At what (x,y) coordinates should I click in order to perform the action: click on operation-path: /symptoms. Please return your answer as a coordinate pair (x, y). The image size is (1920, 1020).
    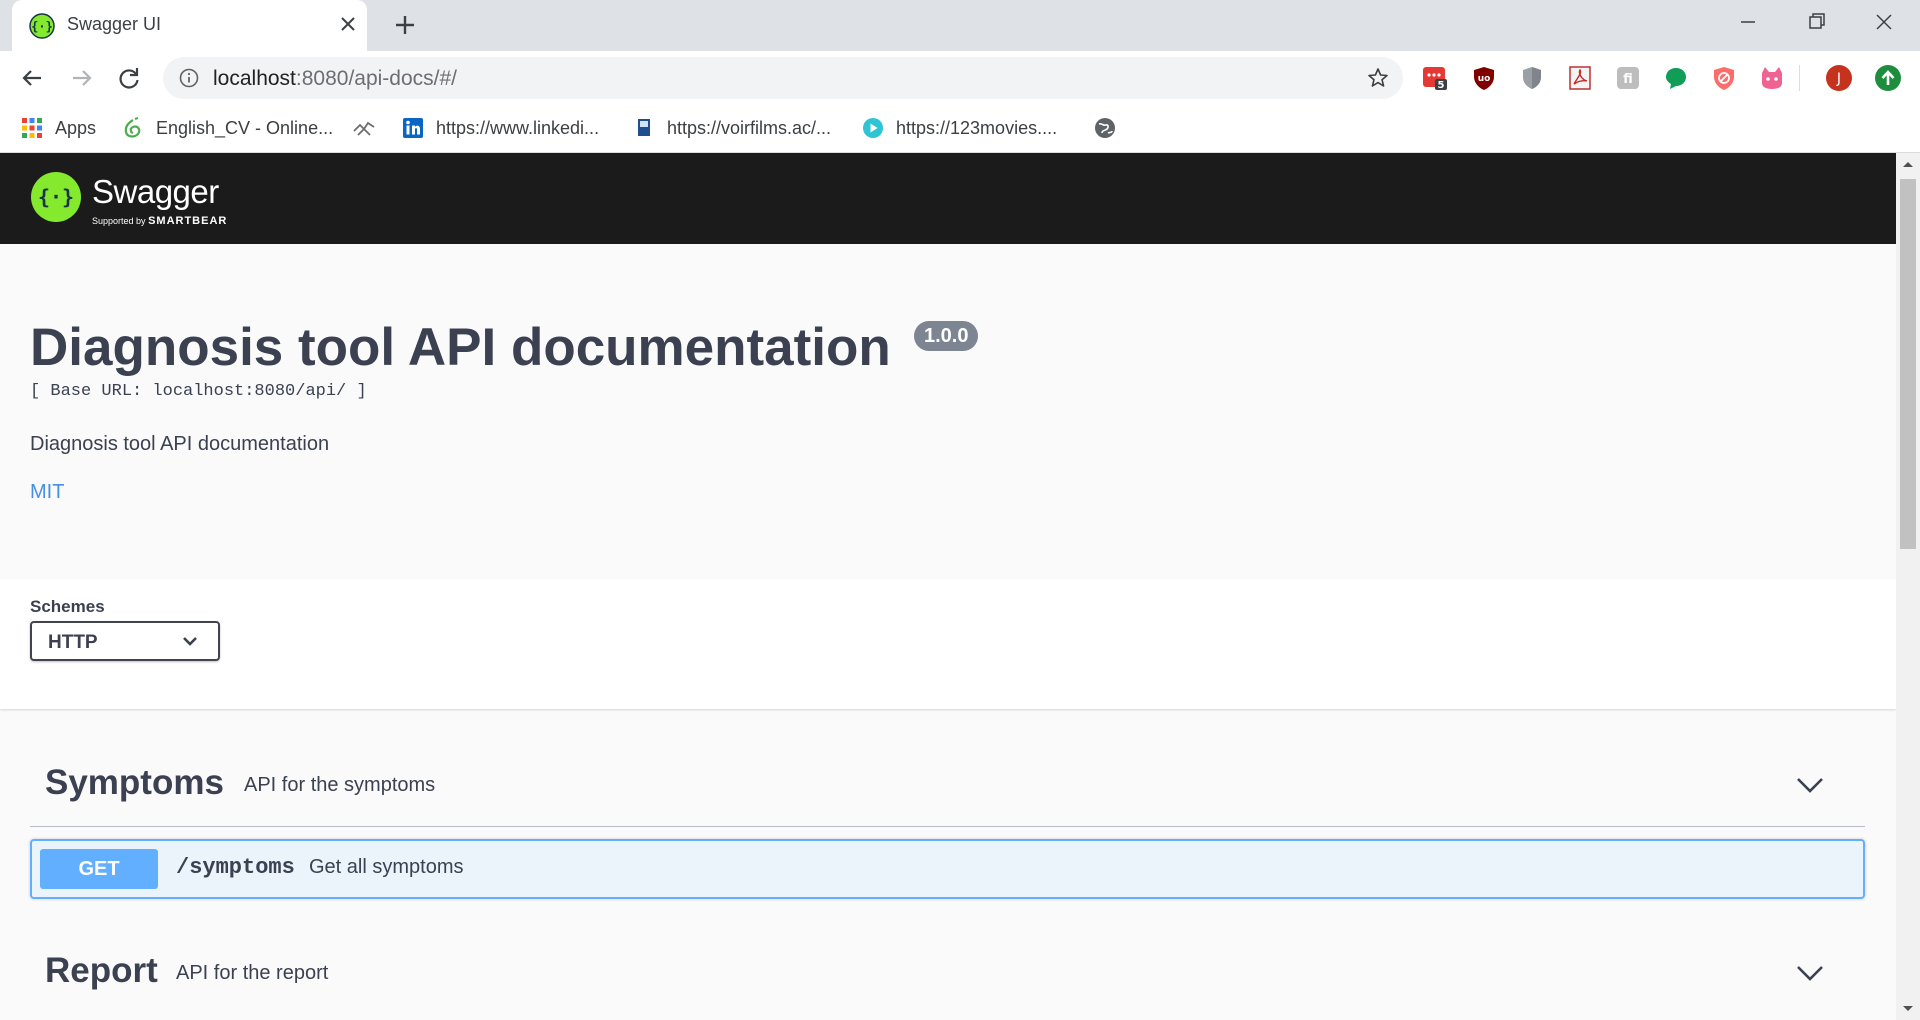
    Looking at the image, I should click on (235, 867).